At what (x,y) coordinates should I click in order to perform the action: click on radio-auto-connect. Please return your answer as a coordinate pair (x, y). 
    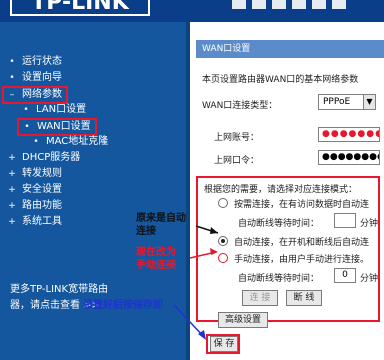
    Looking at the image, I should click on (223, 241).